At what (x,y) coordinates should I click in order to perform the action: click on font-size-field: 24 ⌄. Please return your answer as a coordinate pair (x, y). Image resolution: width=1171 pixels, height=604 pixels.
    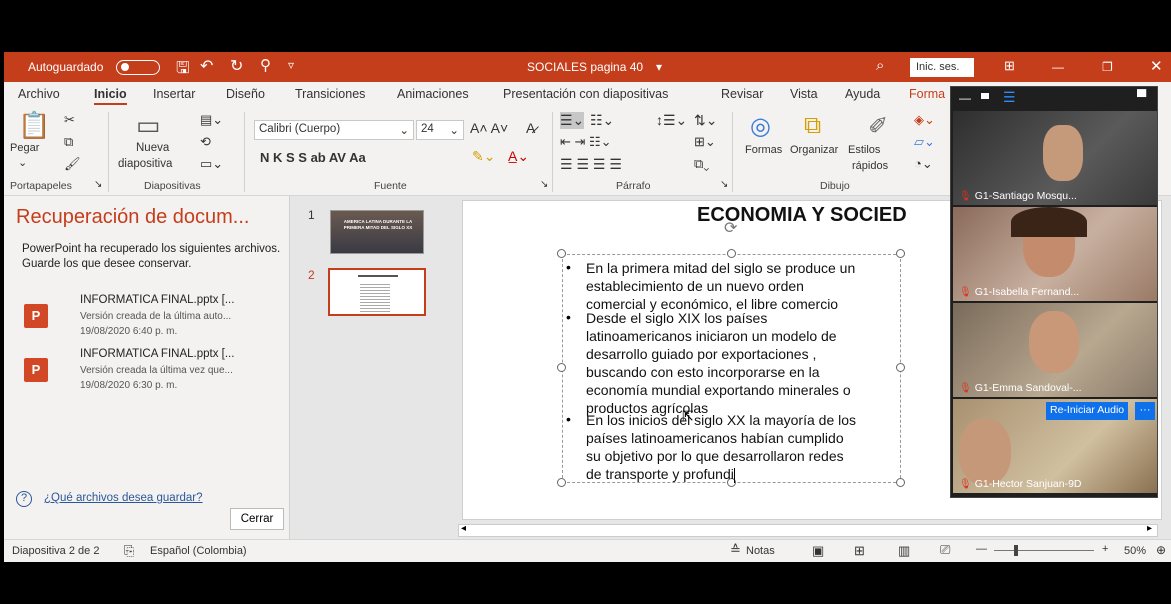
    Looking at the image, I should click on (440, 130).